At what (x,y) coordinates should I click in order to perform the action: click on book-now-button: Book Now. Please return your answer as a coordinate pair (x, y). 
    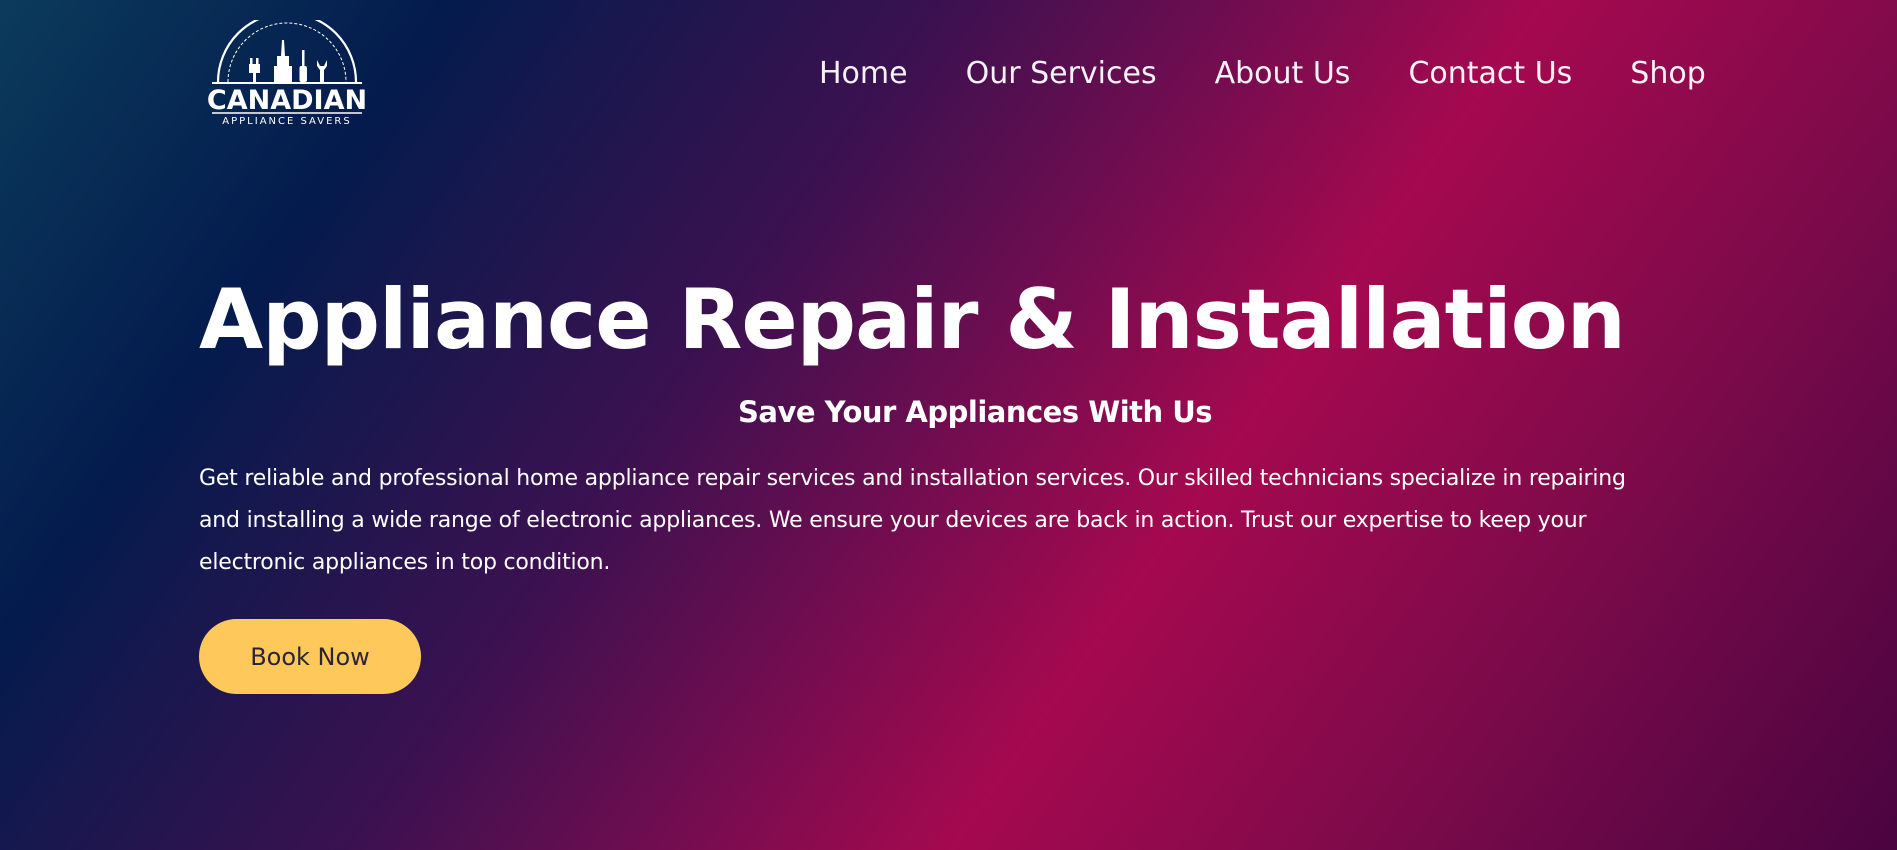
    Looking at the image, I should click on (310, 656).